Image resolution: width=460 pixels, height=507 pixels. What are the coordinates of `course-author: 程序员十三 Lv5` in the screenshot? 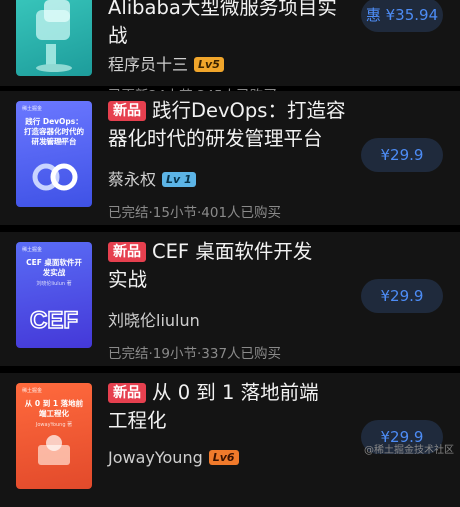 It's located at (166, 63).